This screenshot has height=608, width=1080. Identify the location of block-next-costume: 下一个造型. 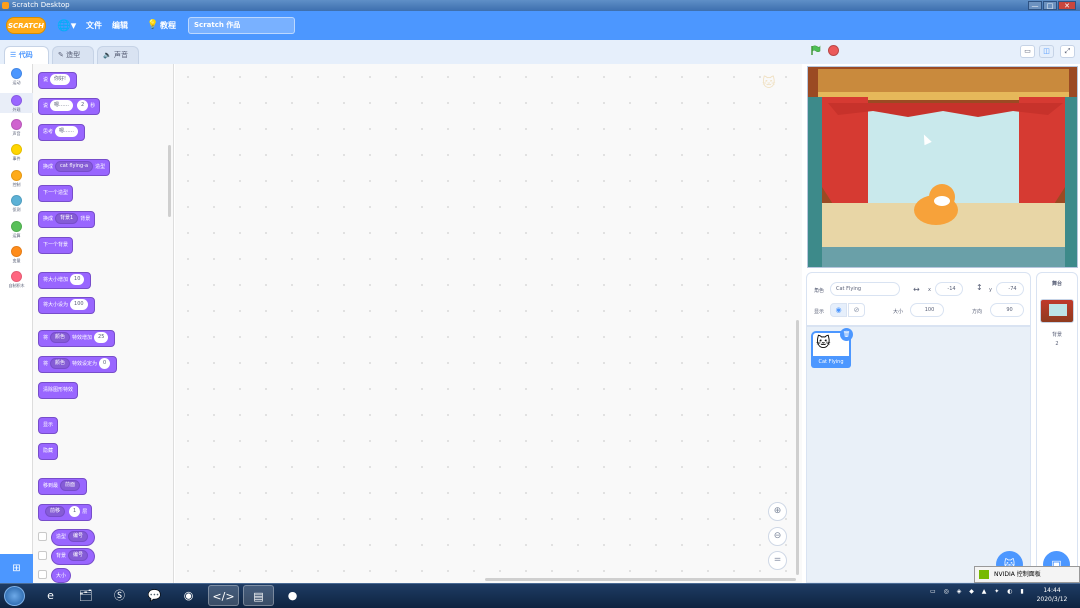
(56, 193).